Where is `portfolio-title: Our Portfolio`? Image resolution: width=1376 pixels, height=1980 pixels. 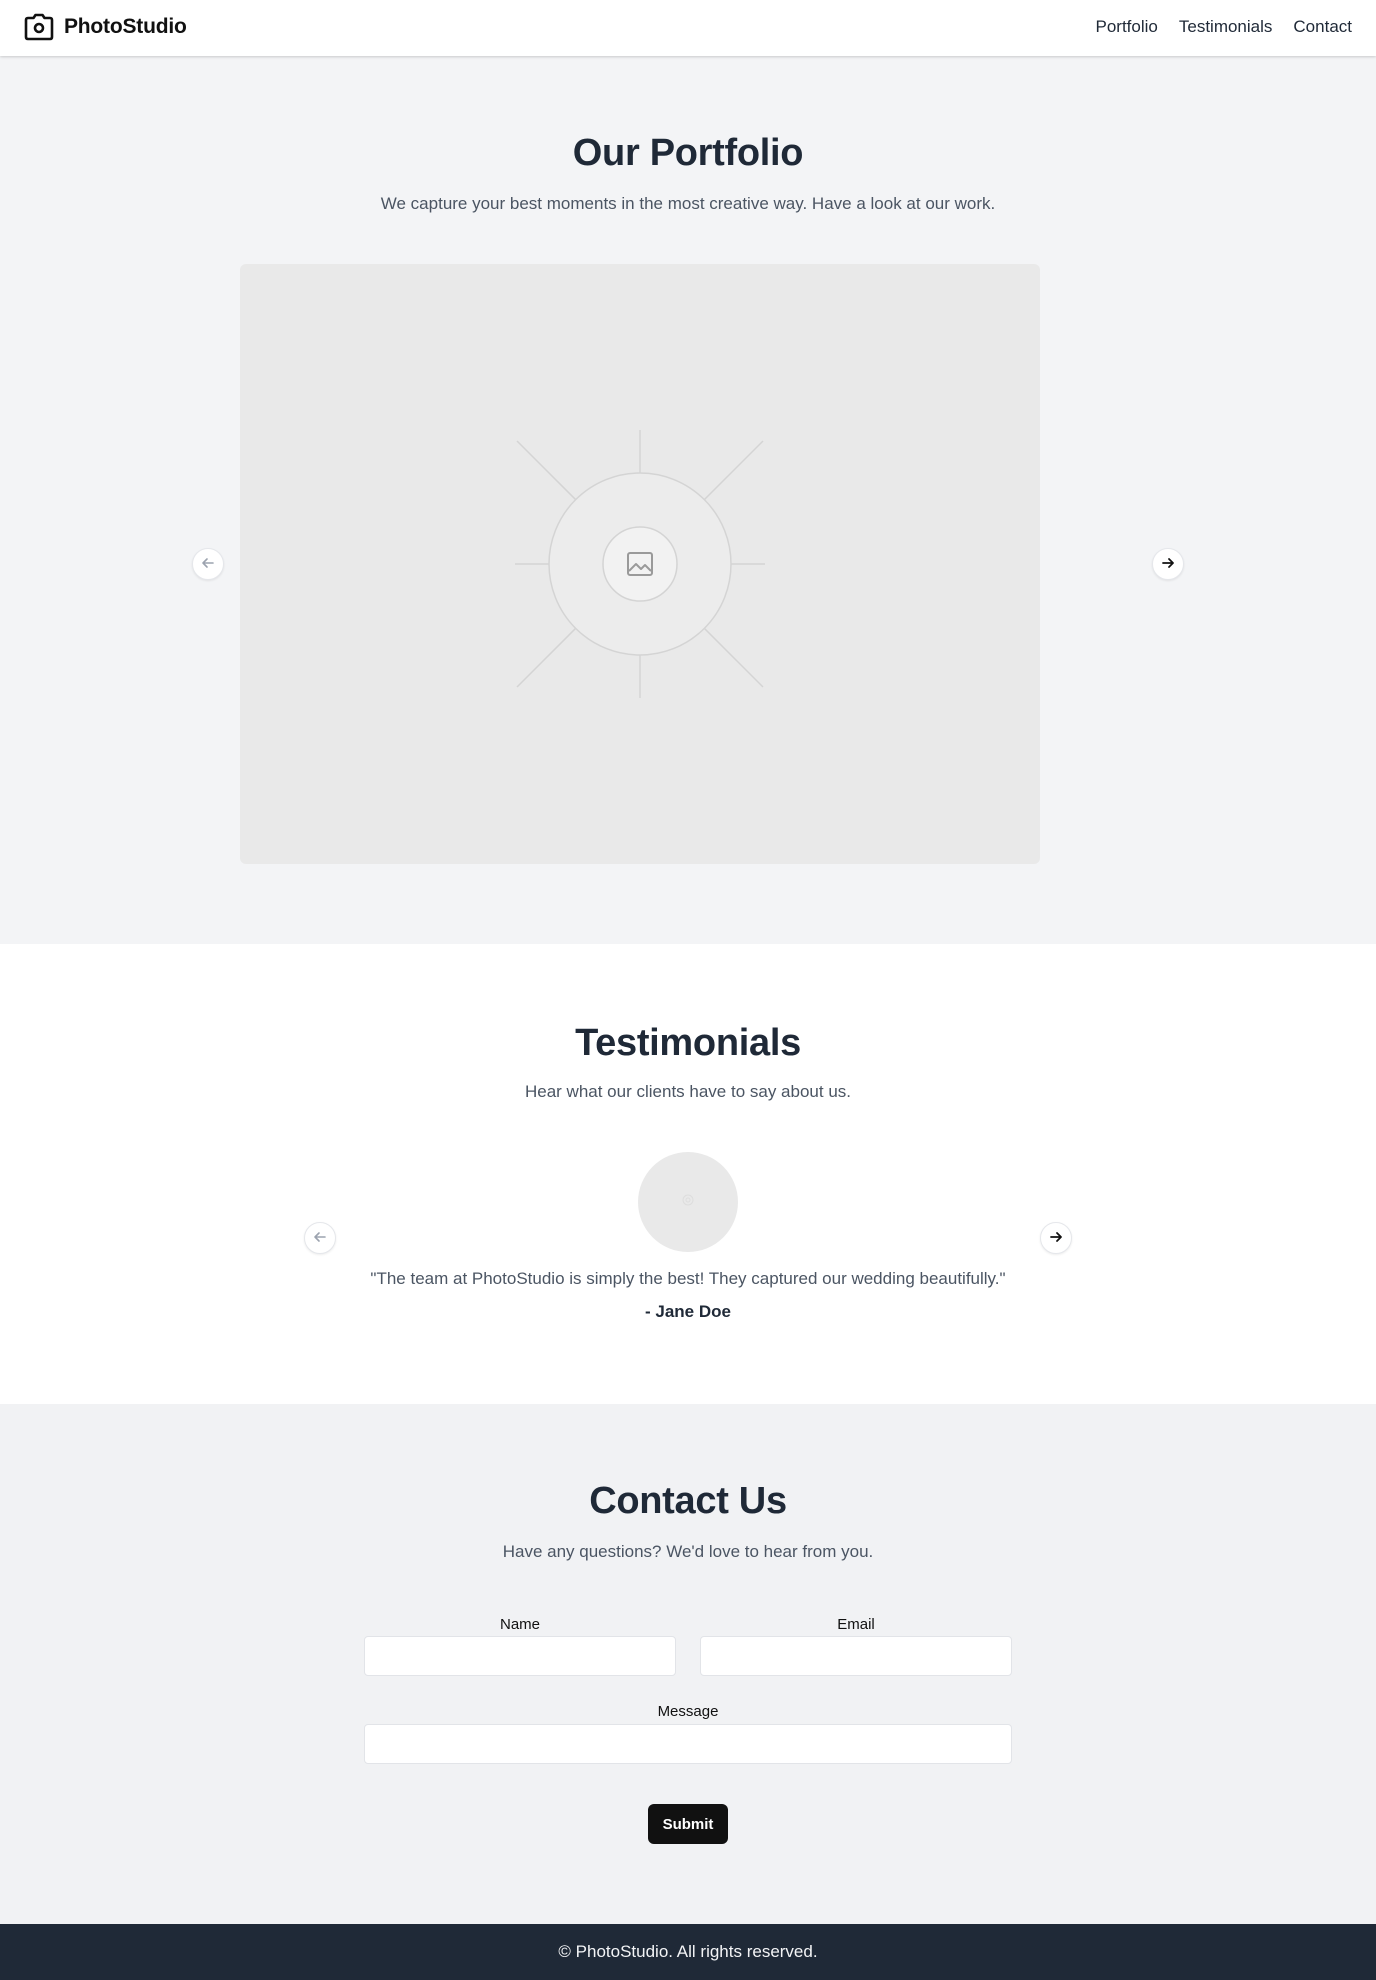 portfolio-title: Our Portfolio is located at coordinates (688, 153).